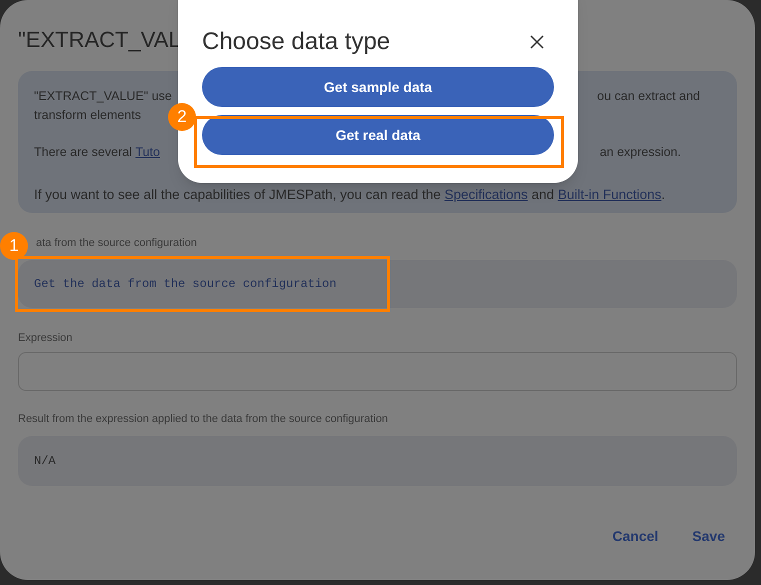 The image size is (761, 585). I want to click on data-type-button: Get real data, so click(378, 135).